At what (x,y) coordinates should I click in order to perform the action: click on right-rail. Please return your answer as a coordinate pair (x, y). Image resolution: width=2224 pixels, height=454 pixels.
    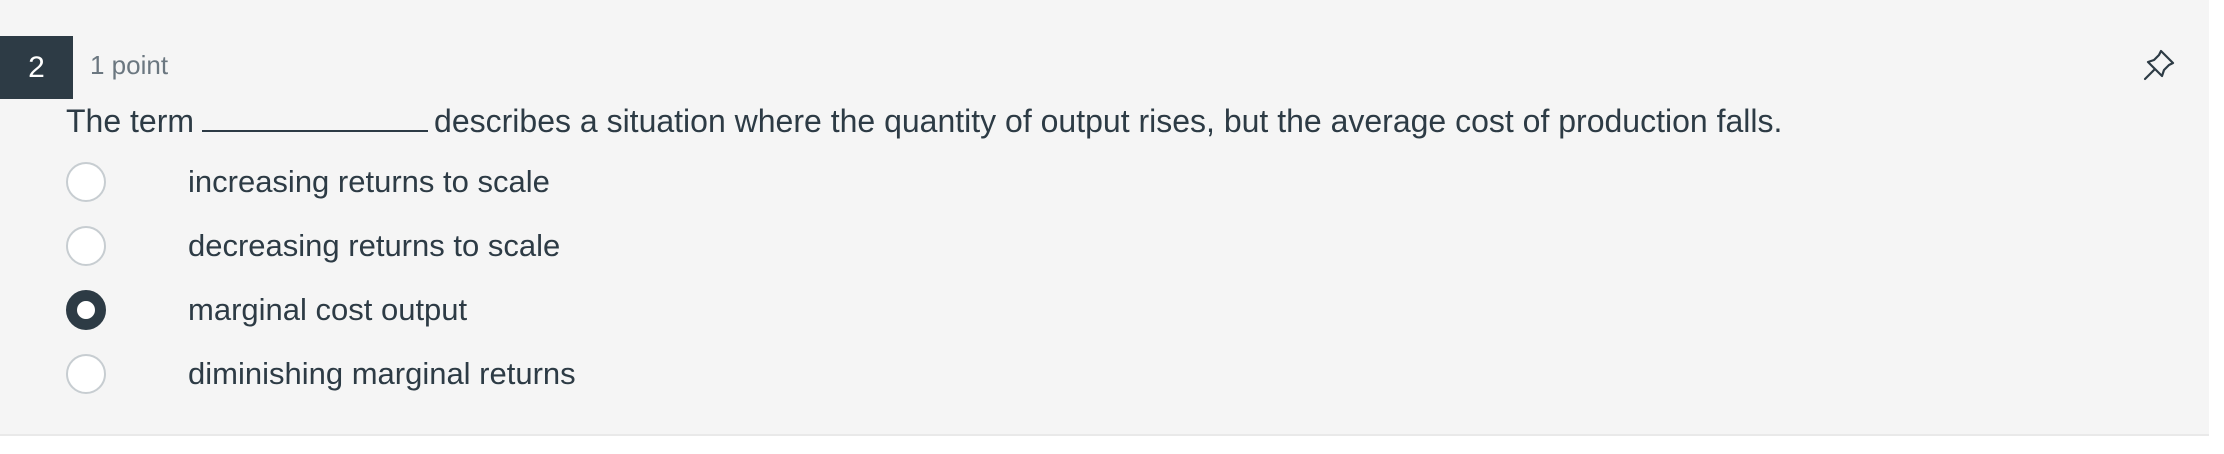
    Looking at the image, I should click on (2216, 227).